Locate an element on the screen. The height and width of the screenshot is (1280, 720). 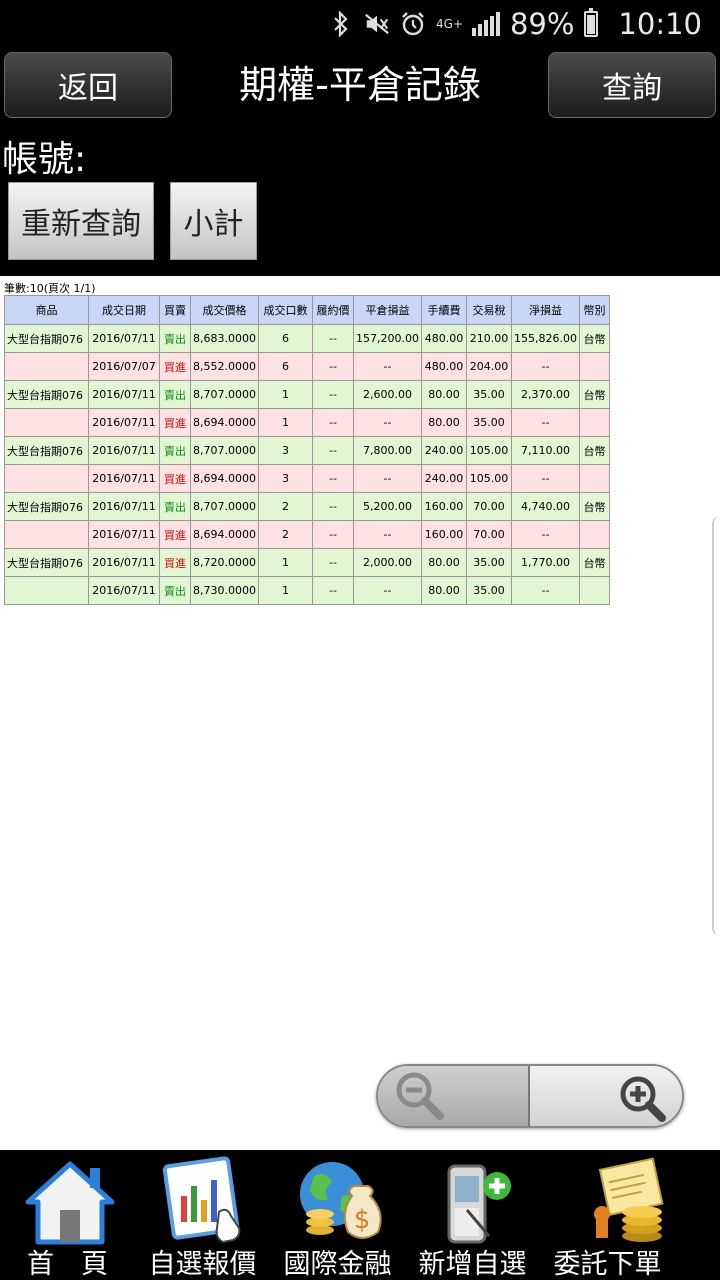
table-row: 2016/07/11 買進 8,694.0000 1 -- -- 80.00 35.00 -- is located at coordinates (307, 422).